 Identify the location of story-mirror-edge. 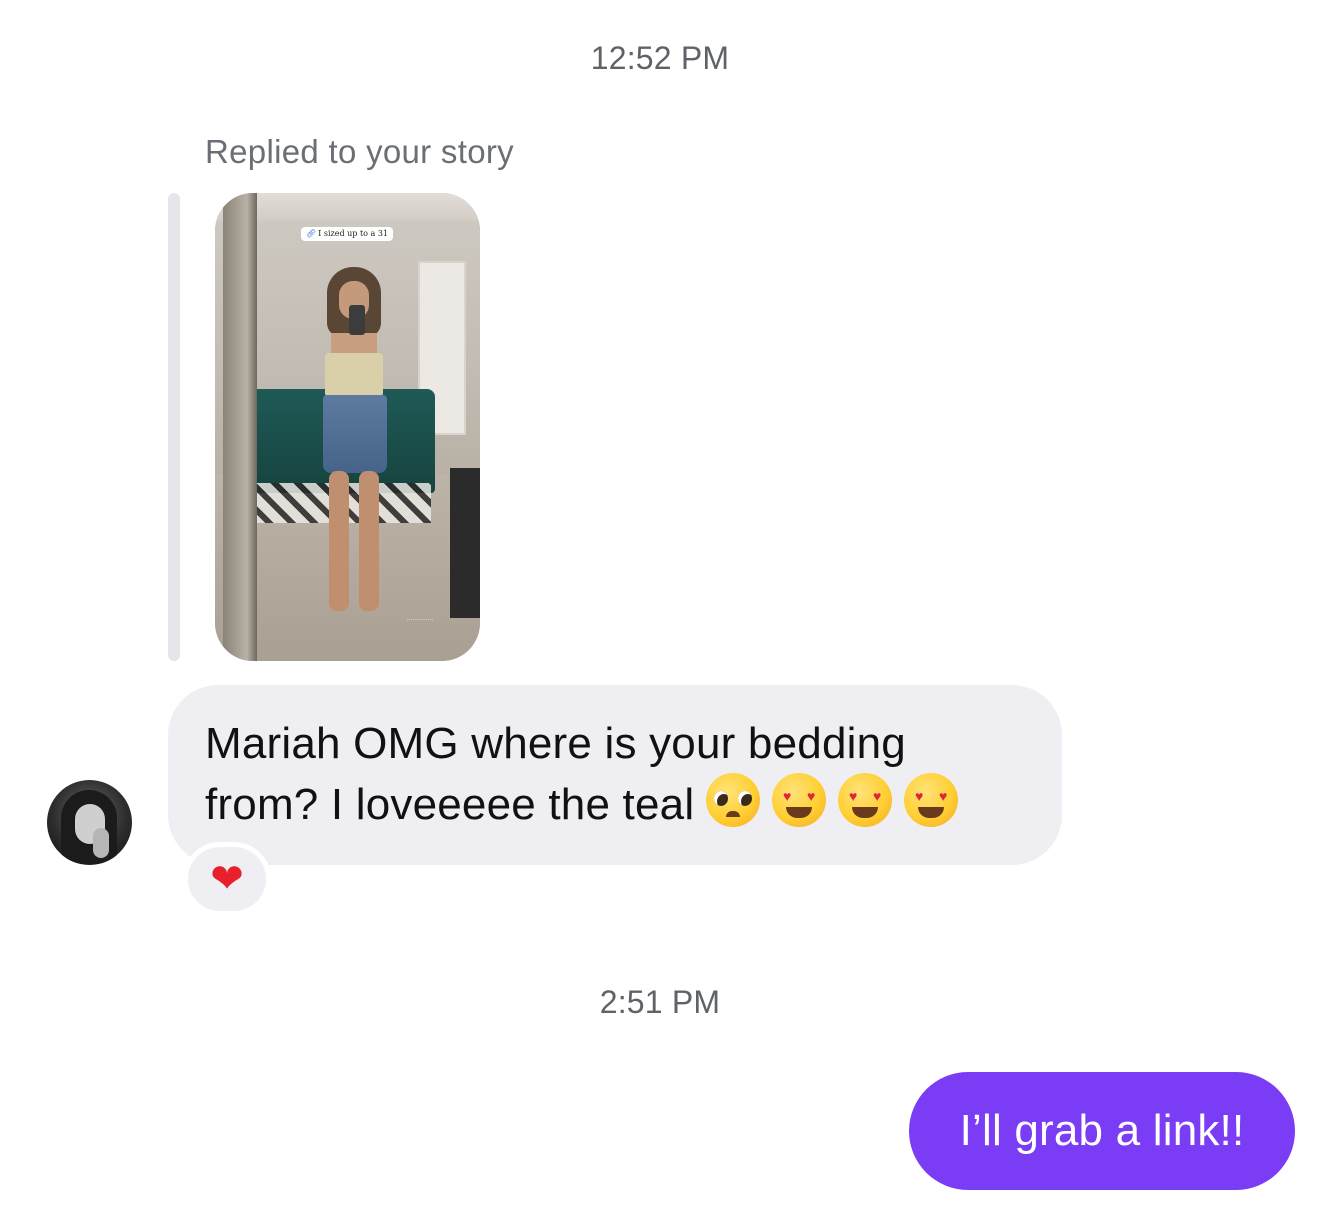
(240, 427).